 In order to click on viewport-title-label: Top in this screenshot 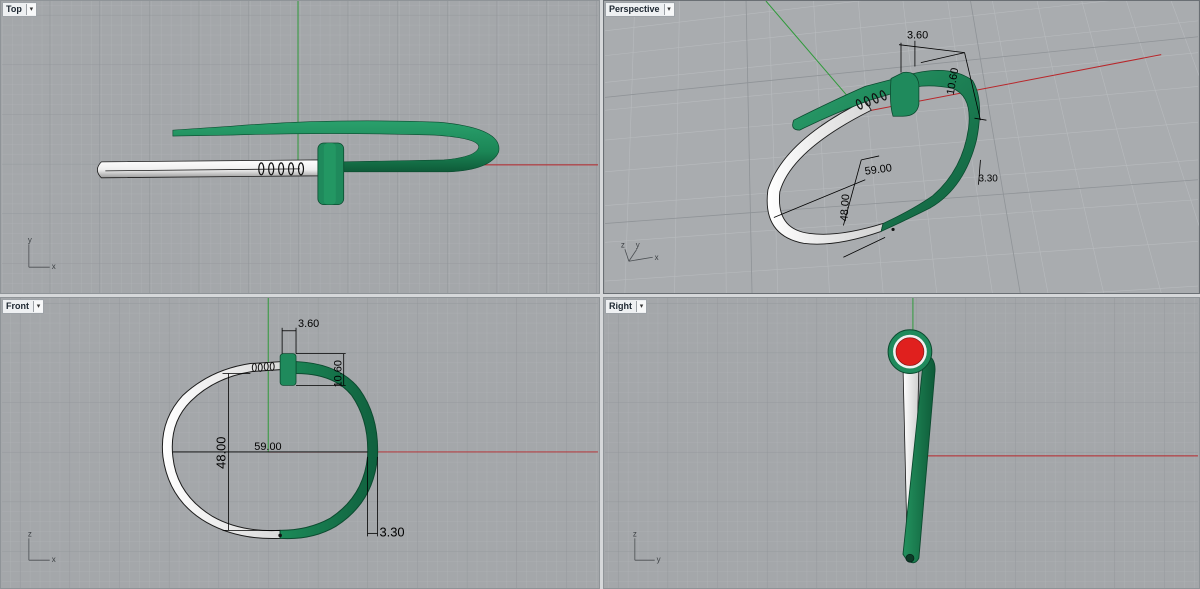, I will do `click(14, 9)`.